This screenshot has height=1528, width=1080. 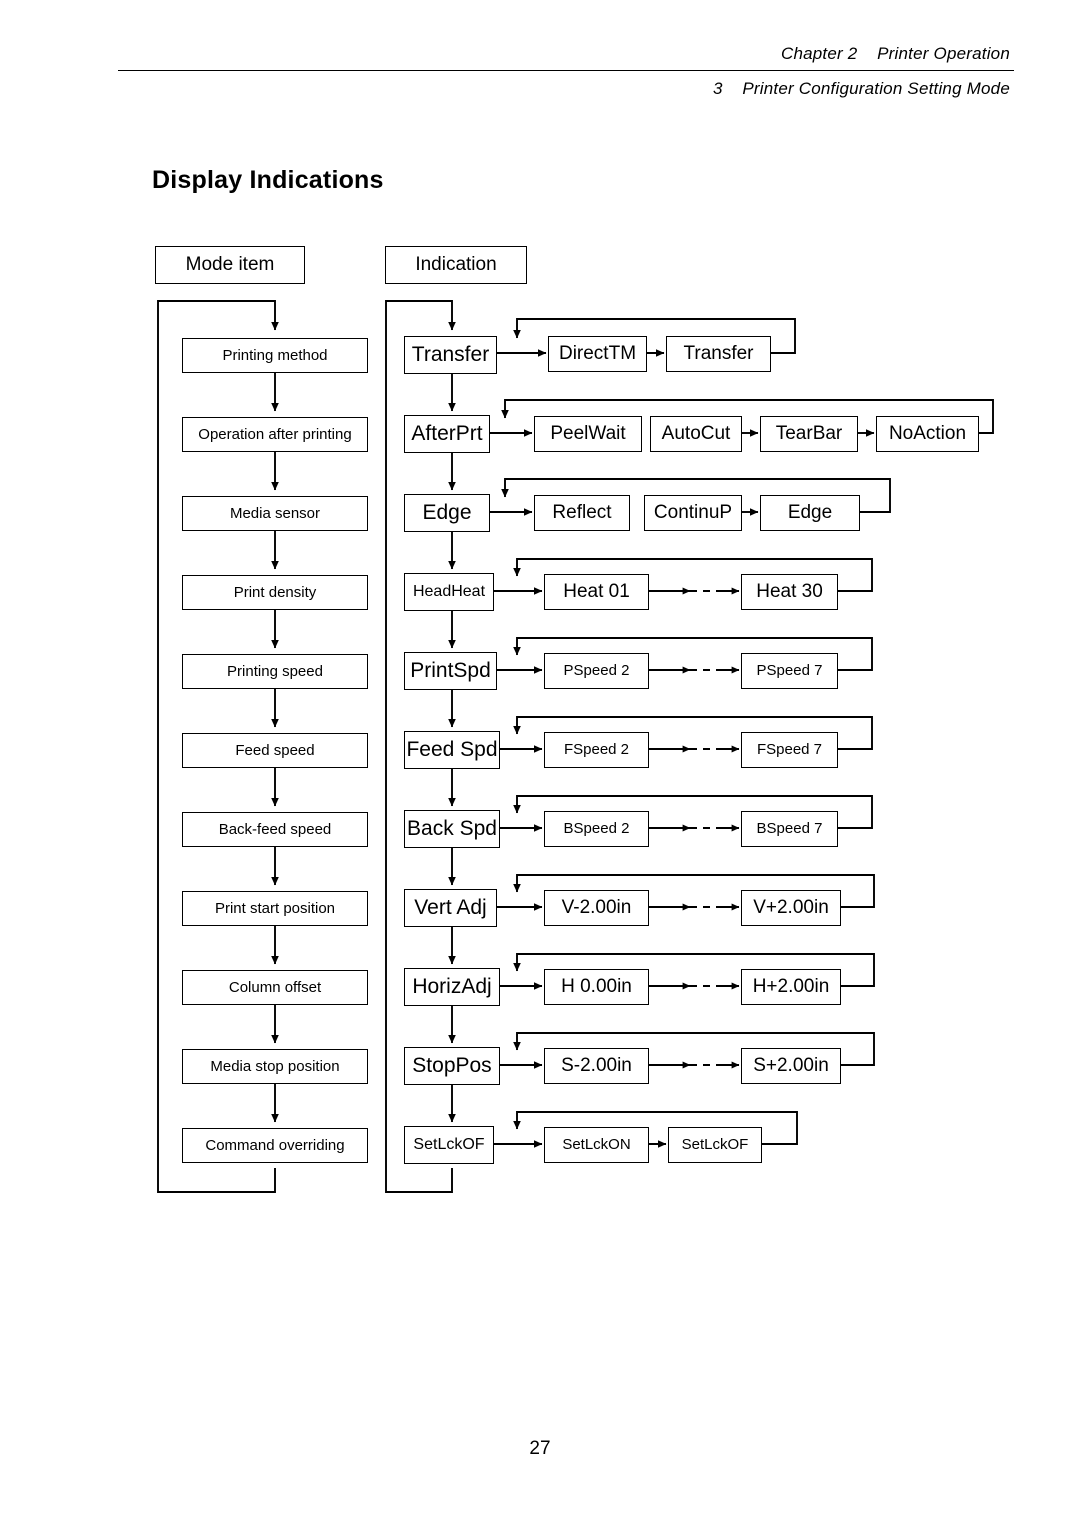 I want to click on mode-item-box: Media stop position, so click(x=275, y=1066).